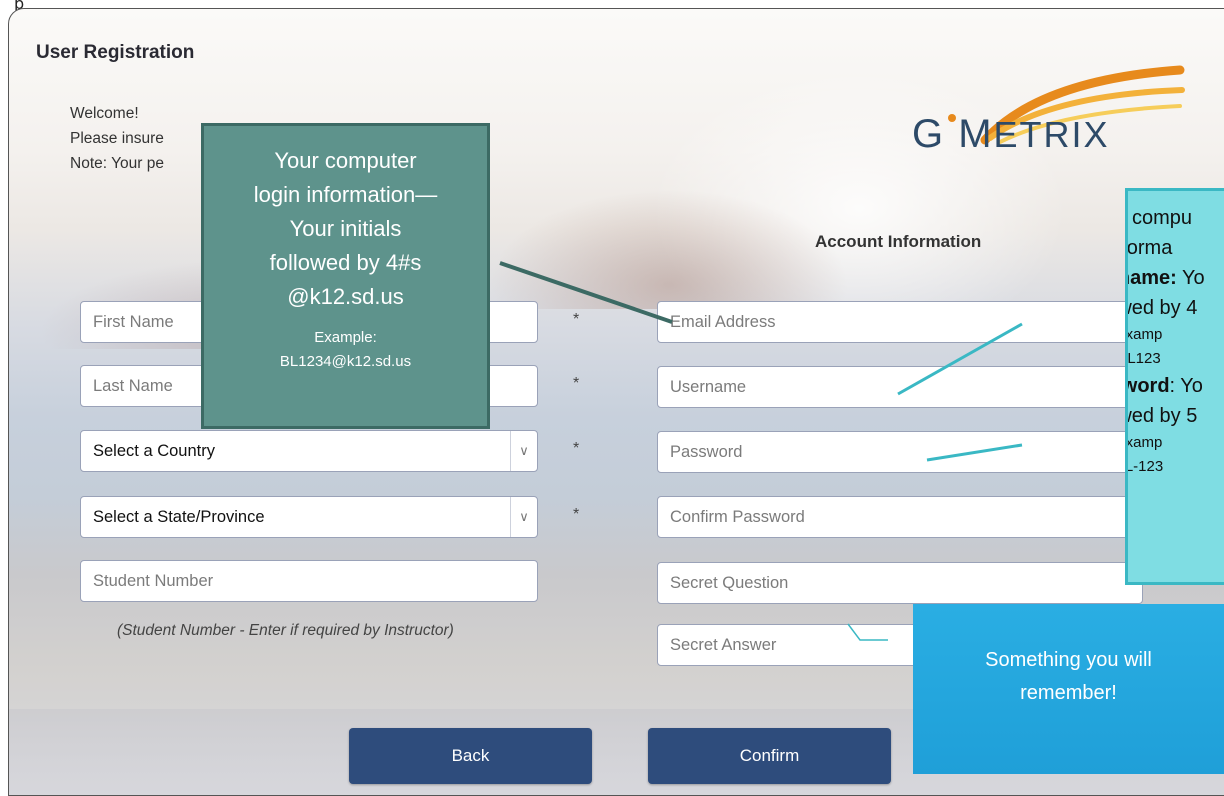 This screenshot has width=1224, height=796. What do you see at coordinates (769, 756) in the screenshot?
I see `confirm-button: Confirm` at bounding box center [769, 756].